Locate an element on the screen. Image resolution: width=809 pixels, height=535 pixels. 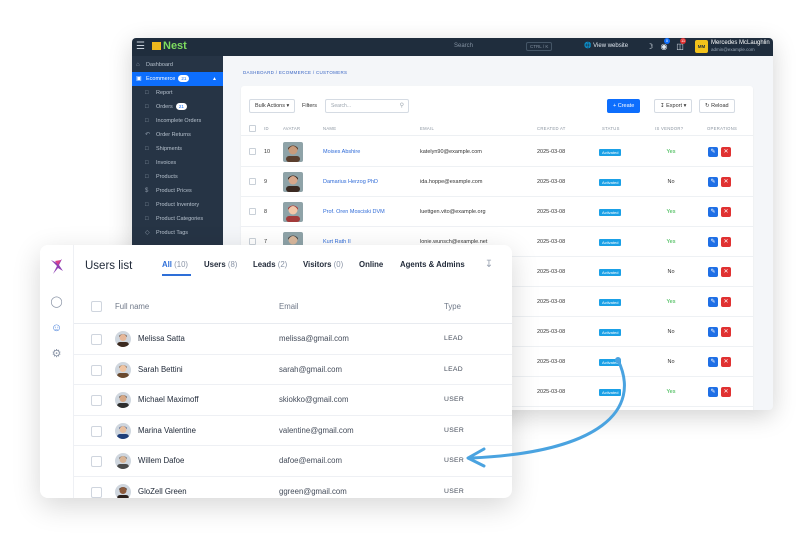
table-row: Michael Maximoff skiokko@gmail.com USER is located at coordinates (293, 400).